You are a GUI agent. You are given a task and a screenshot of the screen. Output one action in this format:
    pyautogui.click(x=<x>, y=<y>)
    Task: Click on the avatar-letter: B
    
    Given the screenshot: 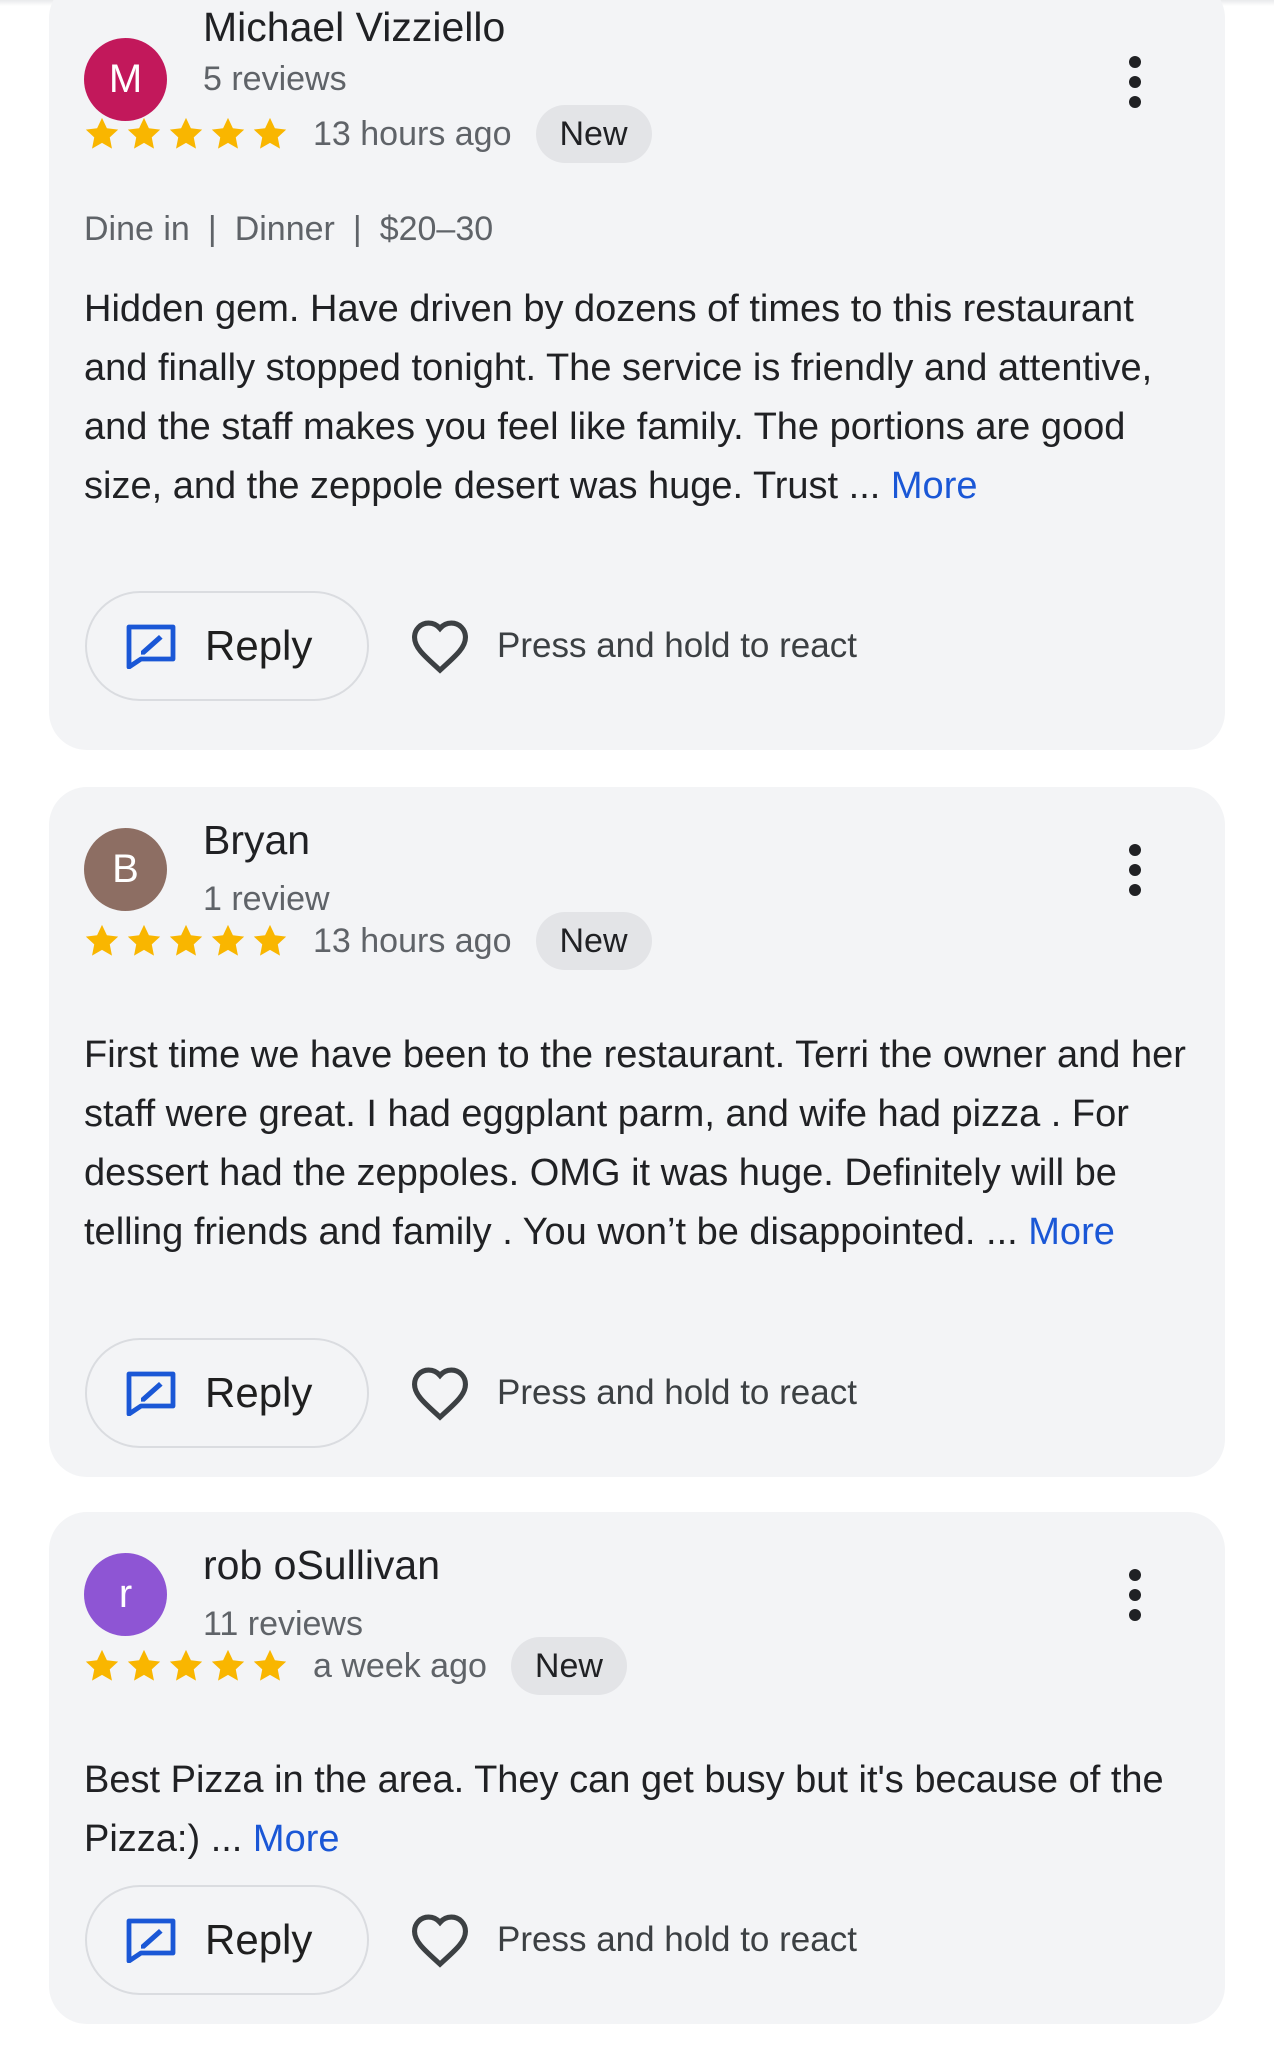 What is the action you would take?
    pyautogui.click(x=125, y=869)
    